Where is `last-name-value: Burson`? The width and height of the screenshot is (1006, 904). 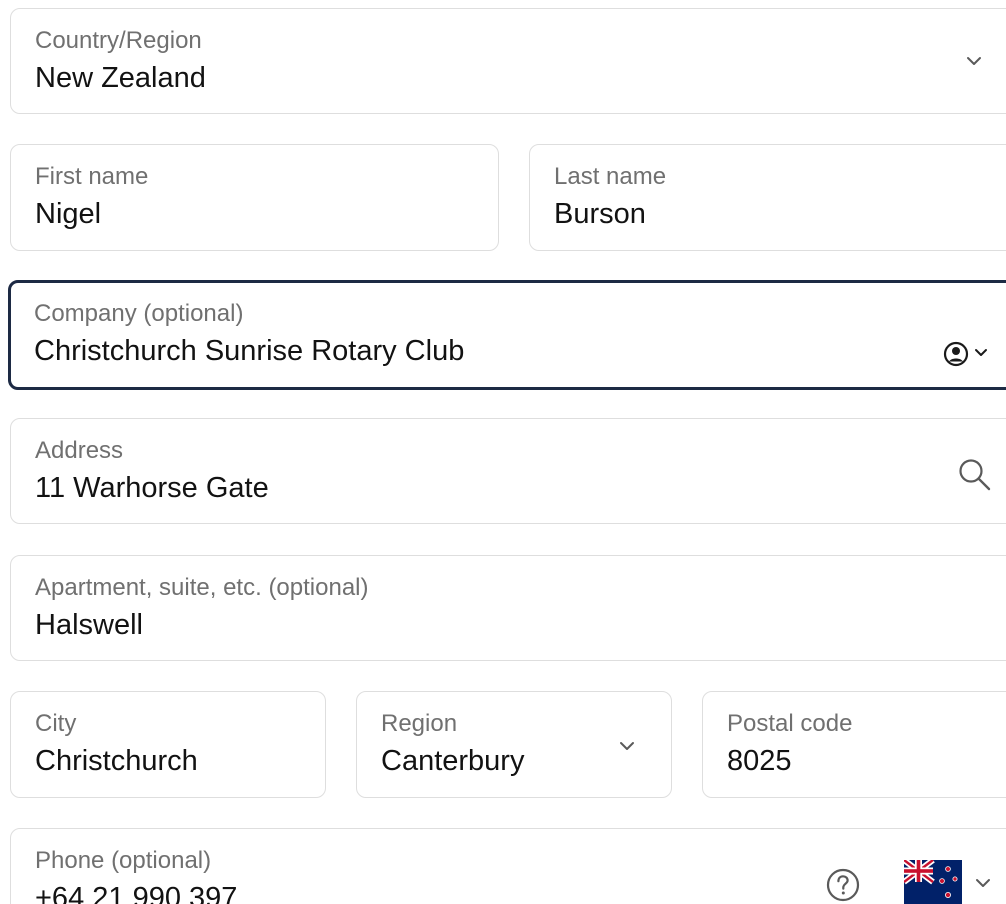
last-name-value: Burson is located at coordinates (600, 214).